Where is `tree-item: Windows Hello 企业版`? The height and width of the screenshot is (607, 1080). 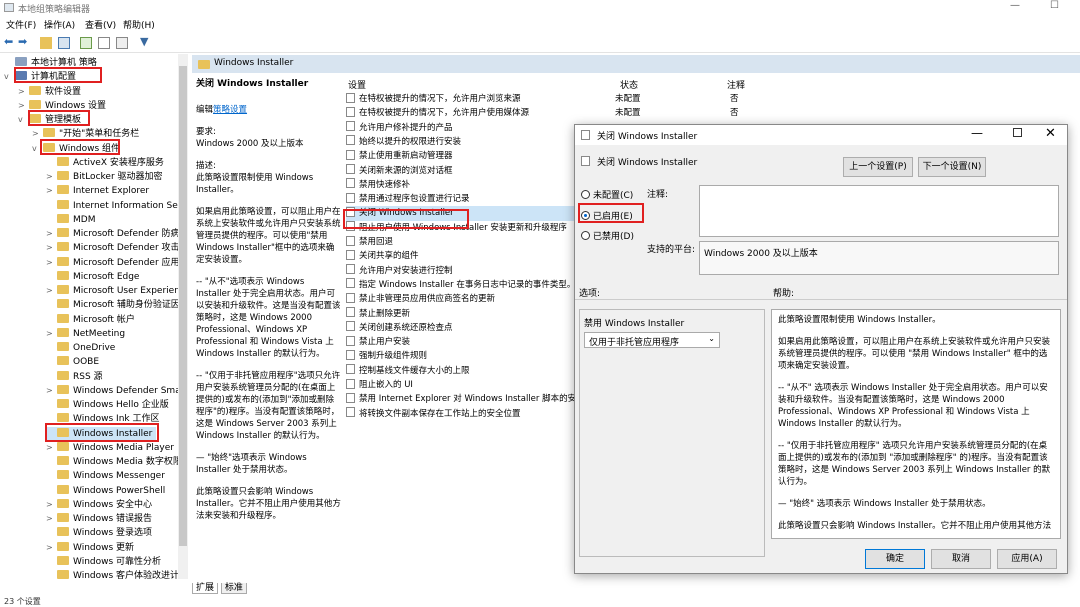
tree-item: Windows Hello 企业版 is located at coordinates (107, 405).